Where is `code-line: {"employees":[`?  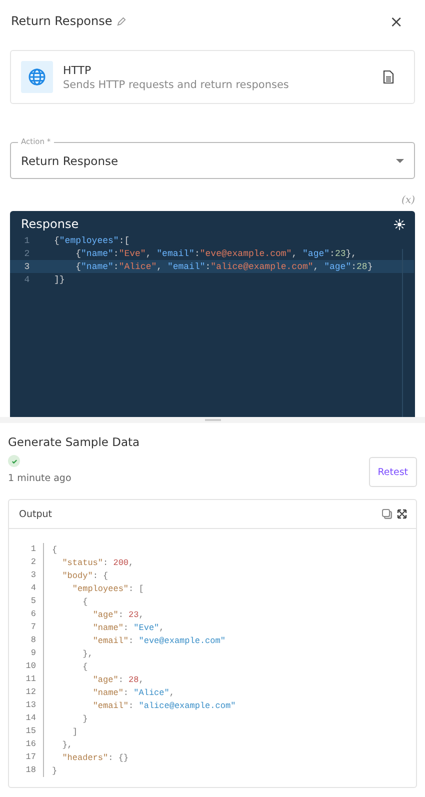 code-line: {"employees":[ is located at coordinates (91, 241).